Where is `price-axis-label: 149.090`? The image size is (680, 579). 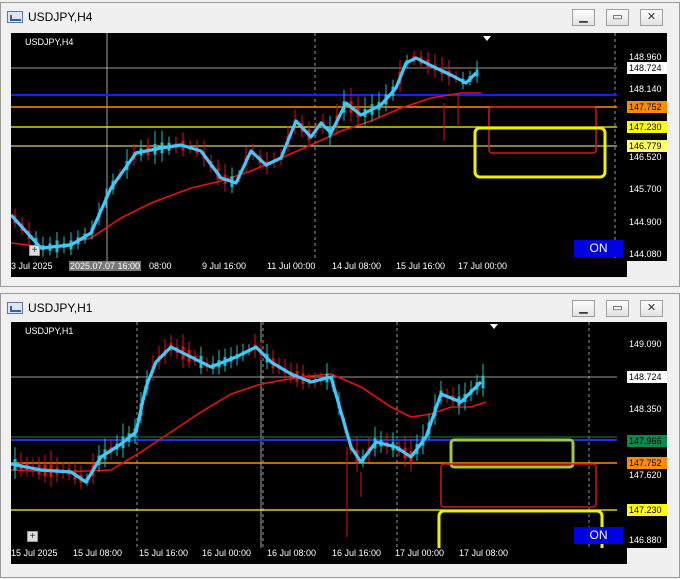
price-axis-label: 149.090 is located at coordinates (645, 344).